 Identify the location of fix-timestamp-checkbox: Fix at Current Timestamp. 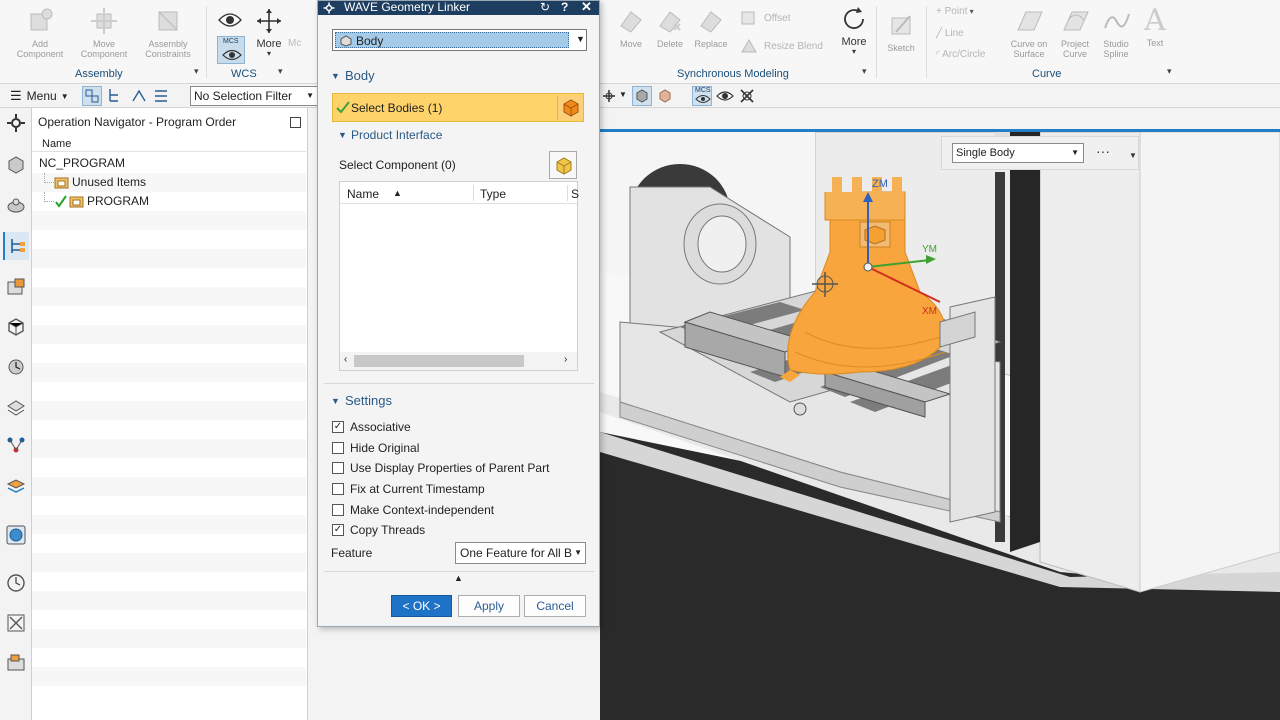
(408, 489).